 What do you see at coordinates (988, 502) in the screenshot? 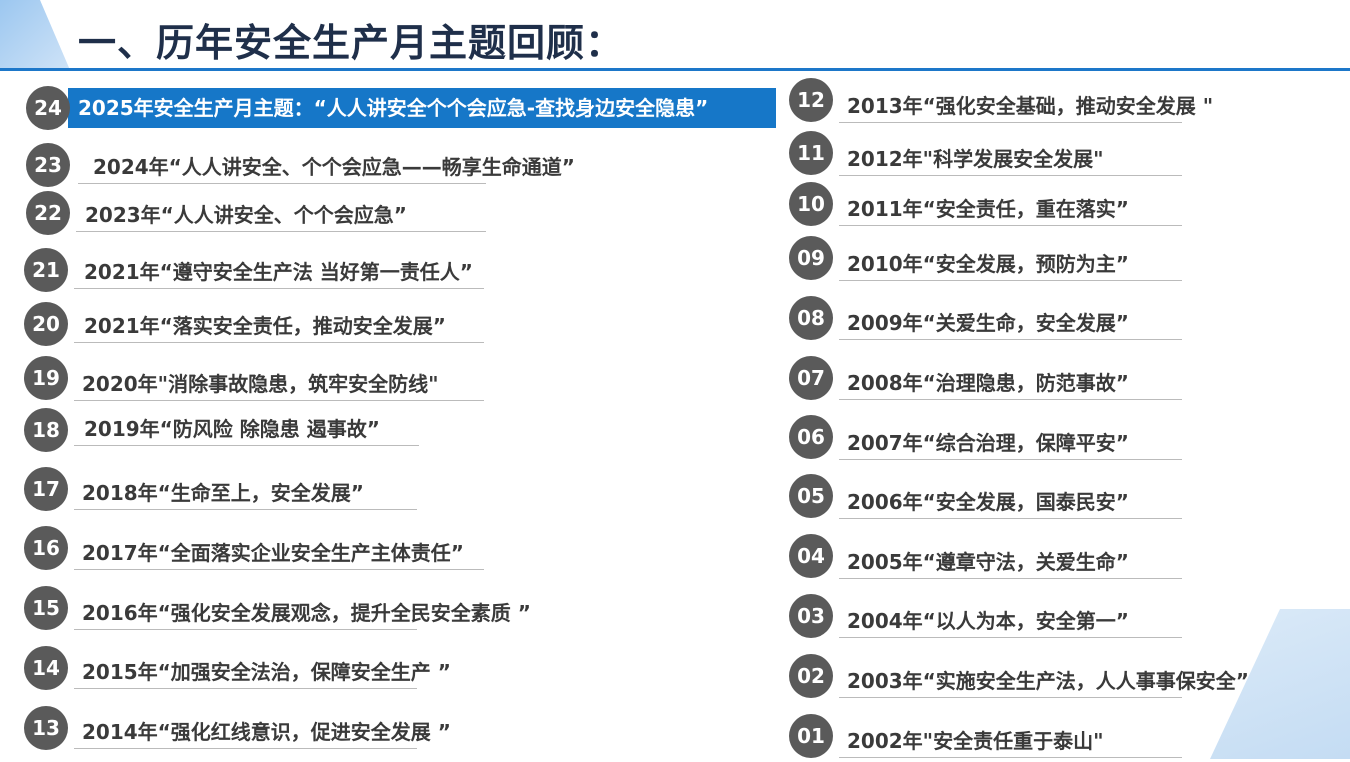
I see `theme-text: 2006年“安全发展，国泰民安”` at bounding box center [988, 502].